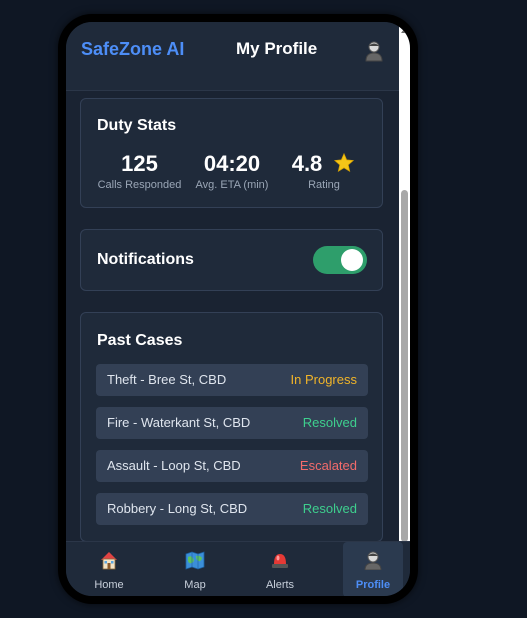  I want to click on case-row: Assault - Loop St, CBD Escalated, so click(232, 466).